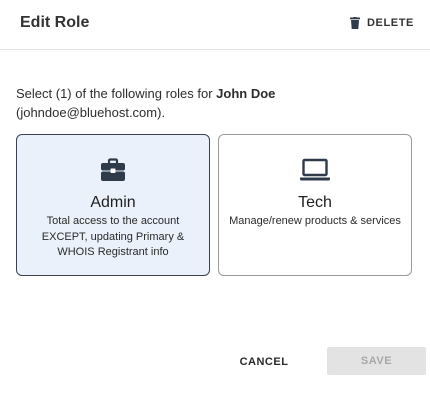 Image resolution: width=430 pixels, height=394 pixels. I want to click on user-email: (johndoe@bluehost.com)., so click(91, 112).